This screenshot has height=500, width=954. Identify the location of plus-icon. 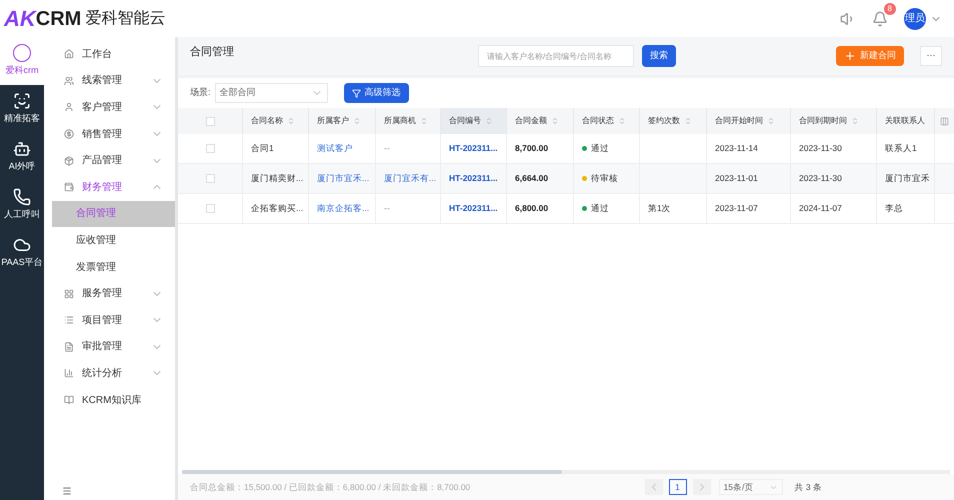
(850, 56).